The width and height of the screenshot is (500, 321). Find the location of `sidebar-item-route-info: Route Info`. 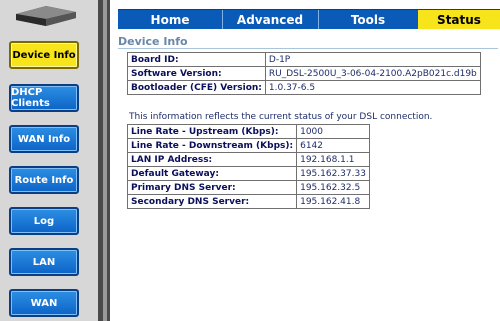

sidebar-item-route-info: Route Info is located at coordinates (44, 180).